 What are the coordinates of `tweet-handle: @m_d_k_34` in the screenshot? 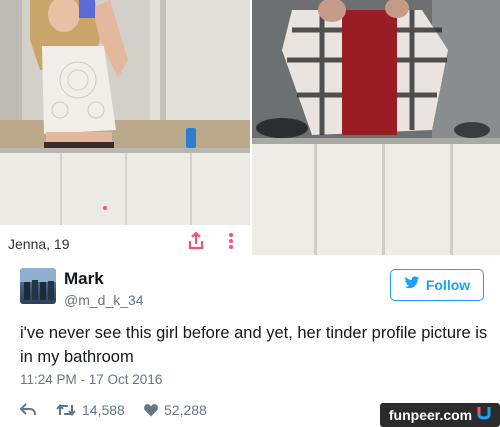 It's located at (104, 300).